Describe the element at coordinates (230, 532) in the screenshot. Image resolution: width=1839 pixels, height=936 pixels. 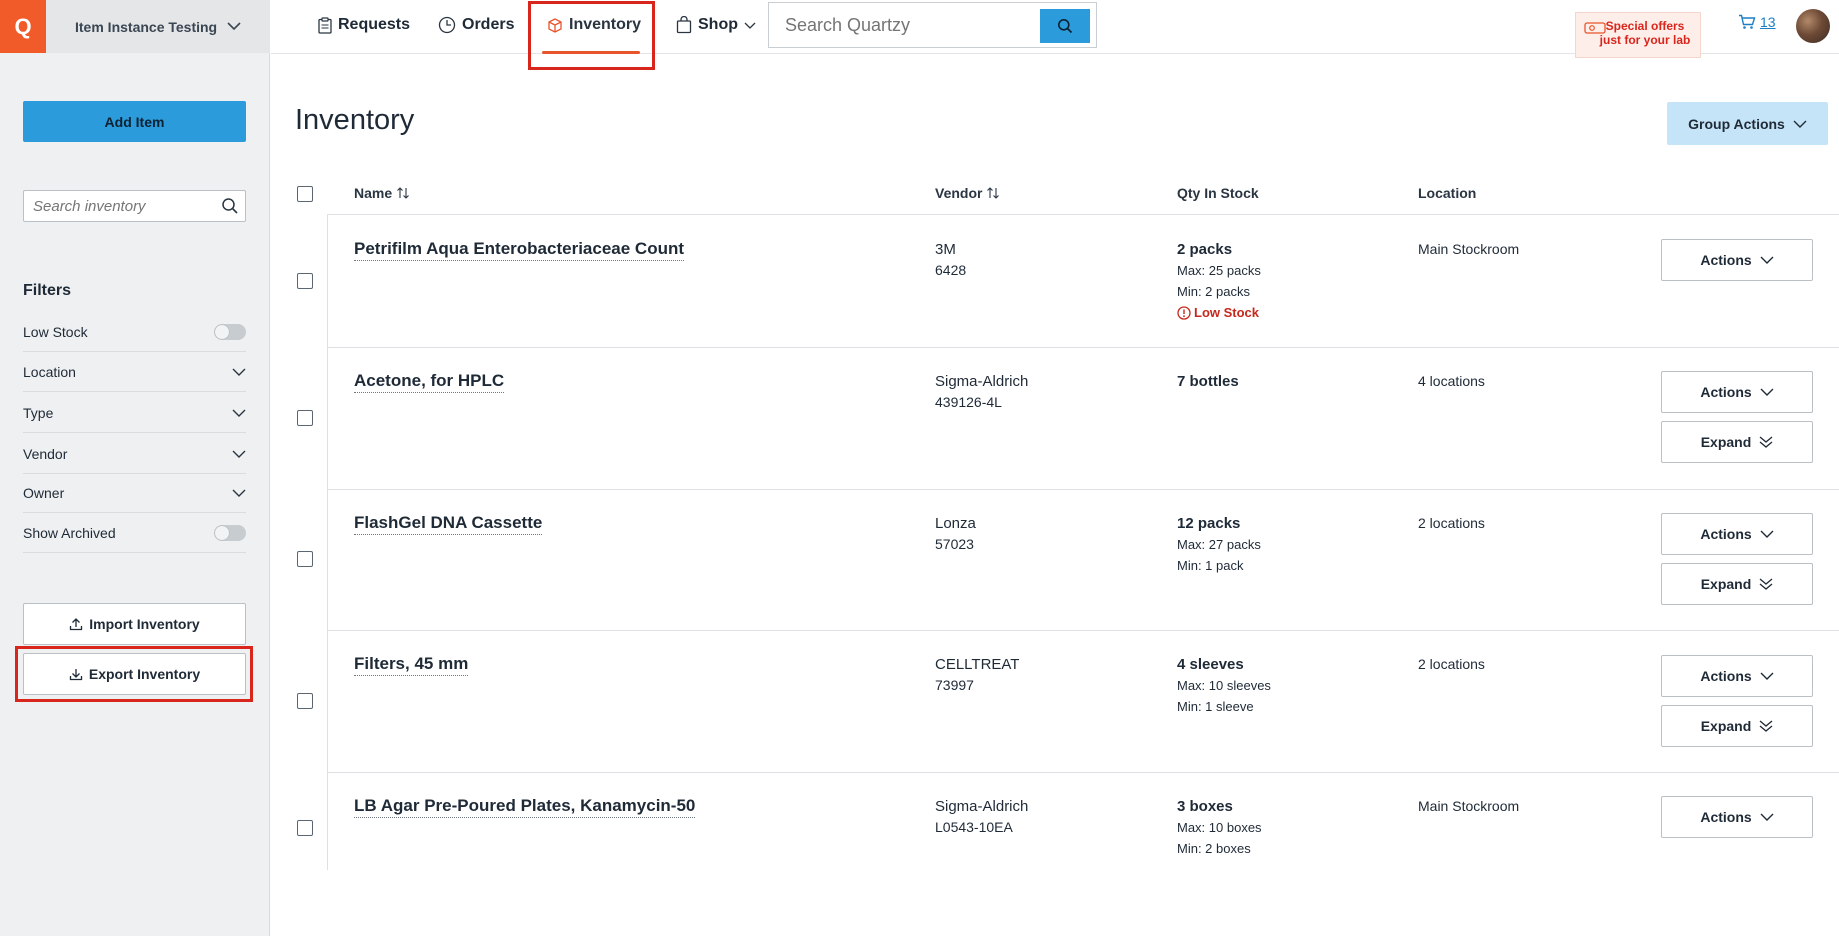
I see `show-archived-toggle` at that location.